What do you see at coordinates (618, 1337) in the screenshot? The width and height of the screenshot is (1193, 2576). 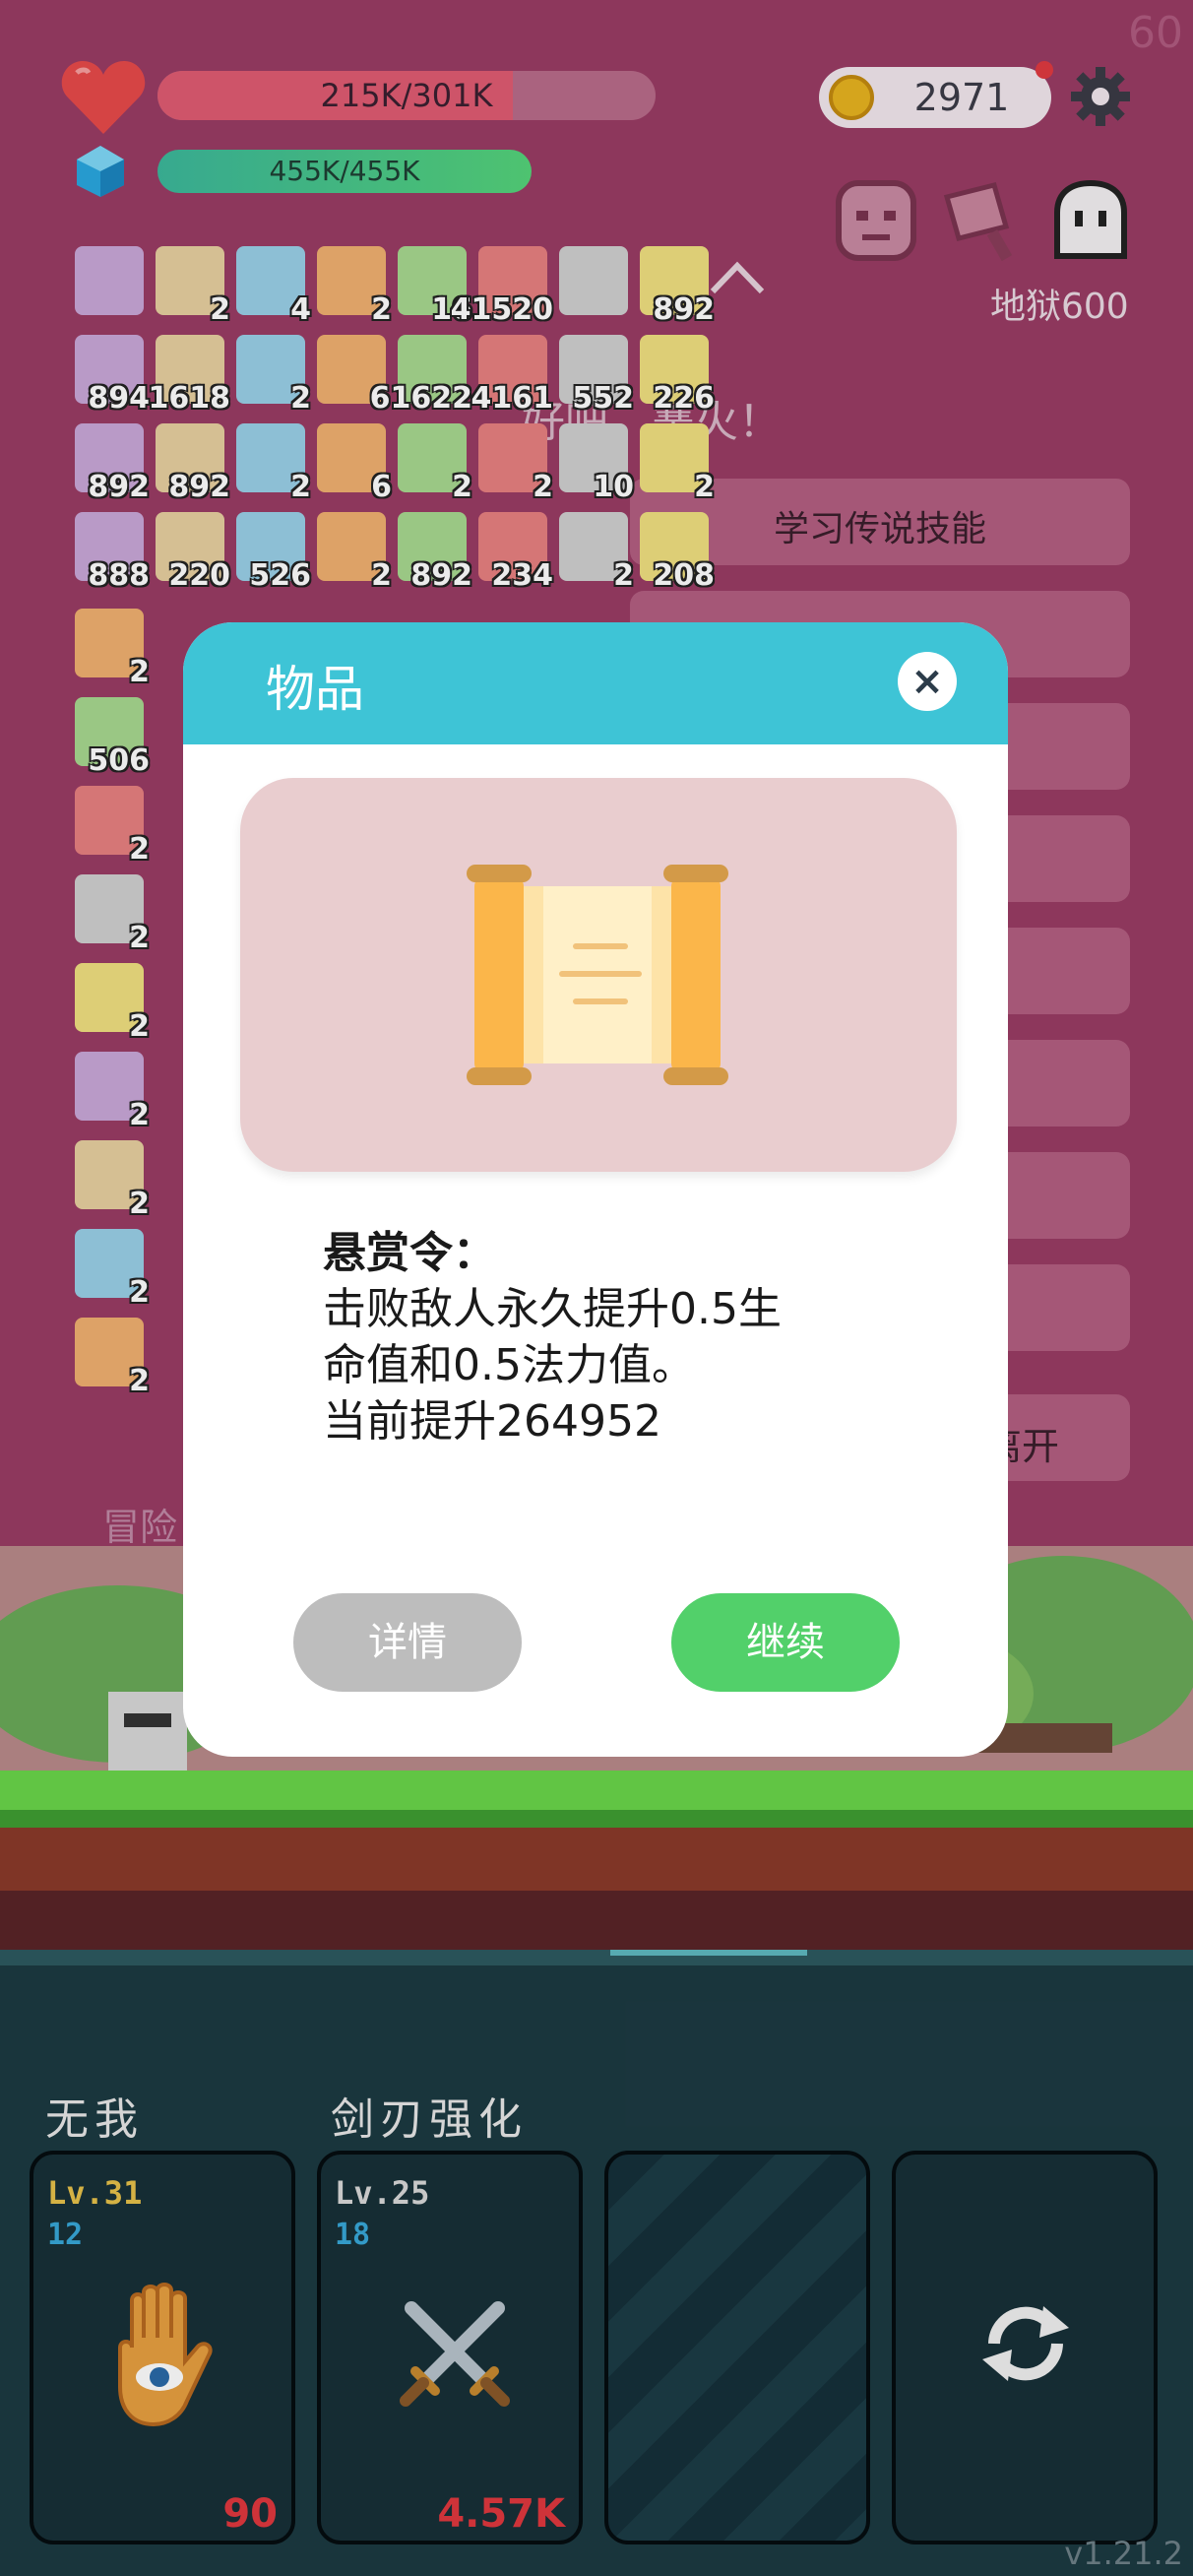 I see `item-description: 悬赏令： 击败敌人永久提升0.5生 命值和0.5法力值。 当前提升264952` at bounding box center [618, 1337].